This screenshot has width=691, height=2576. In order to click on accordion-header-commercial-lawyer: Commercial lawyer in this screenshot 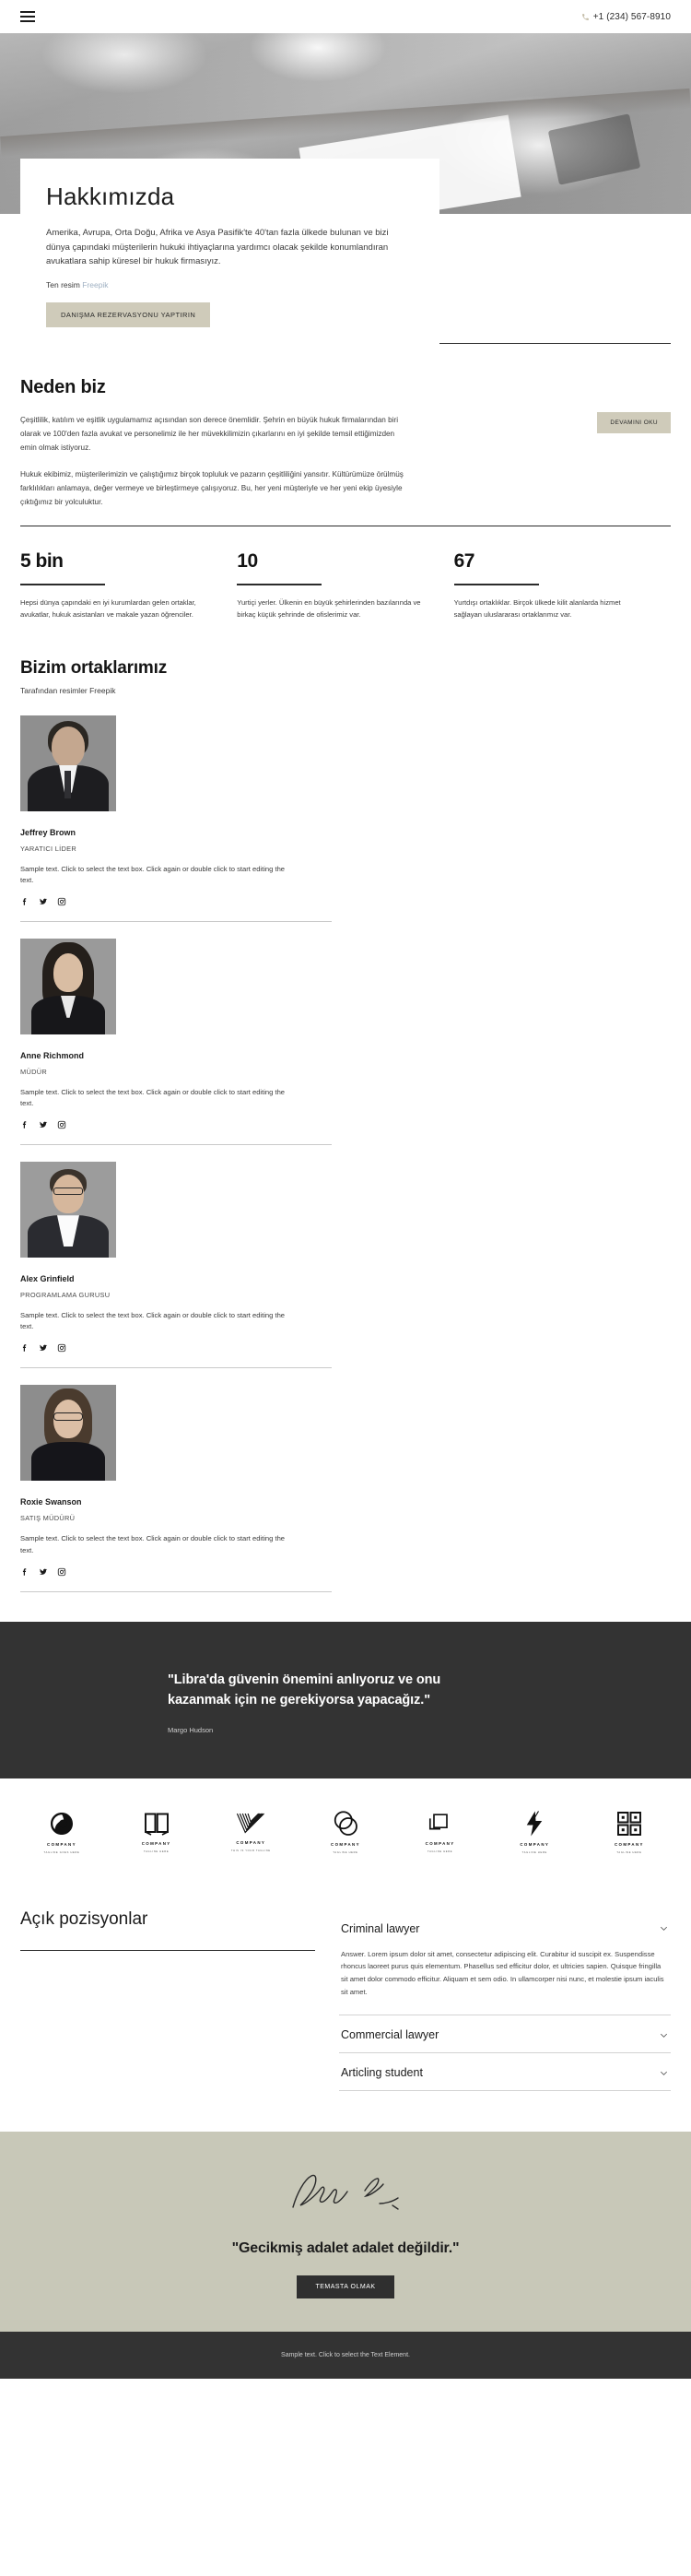, I will do `click(505, 2033)`.